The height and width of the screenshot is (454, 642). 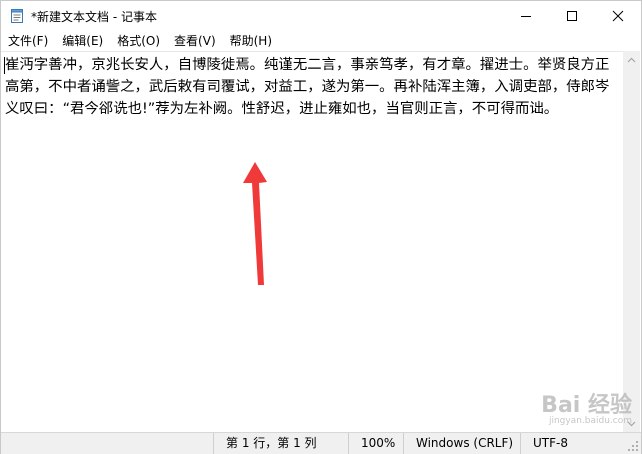 What do you see at coordinates (195, 41) in the screenshot?
I see `menu-view: 查看(V)` at bounding box center [195, 41].